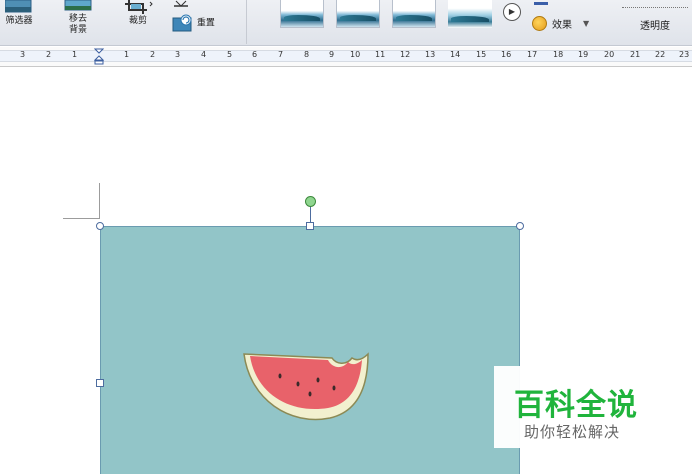  Describe the element at coordinates (541, 3) in the screenshot. I see `picture-border-icon` at that location.